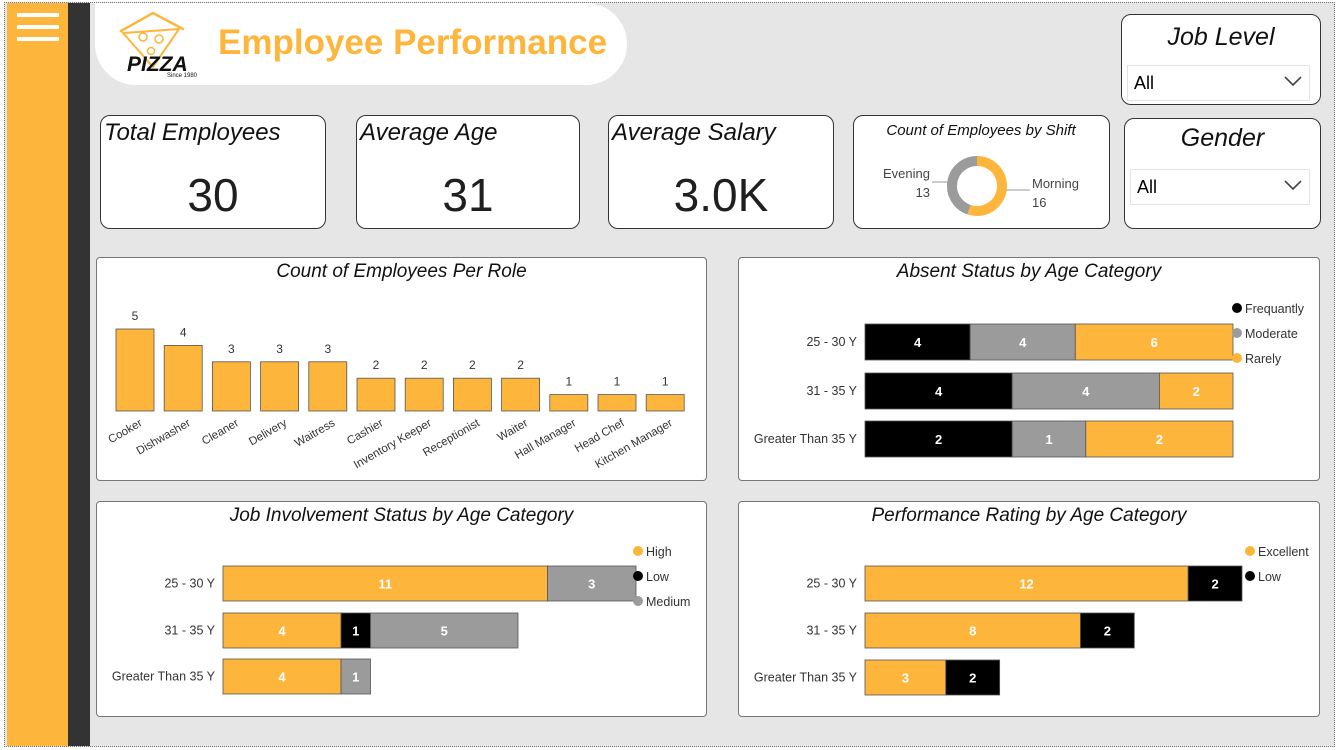 This screenshot has width=1337, height=750. What do you see at coordinates (280, 386) in the screenshot?
I see `bar-delivery` at bounding box center [280, 386].